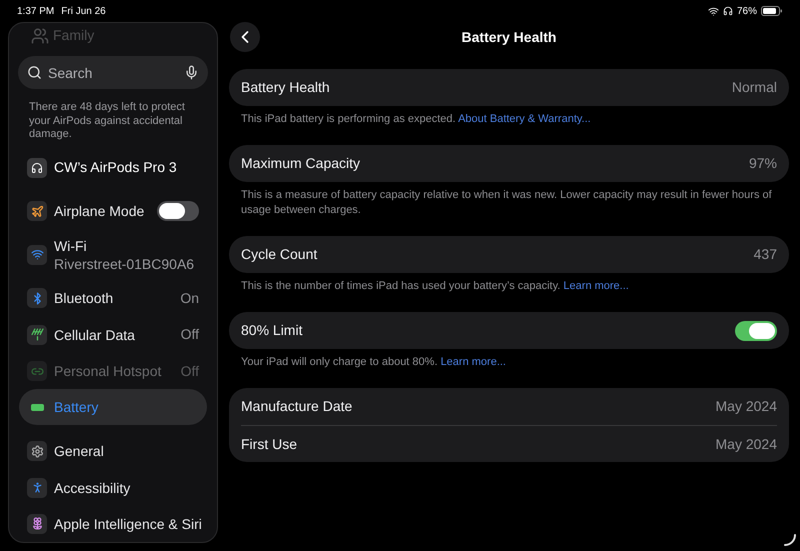  Describe the element at coordinates (37, 371) in the screenshot. I see `link-icon` at that location.